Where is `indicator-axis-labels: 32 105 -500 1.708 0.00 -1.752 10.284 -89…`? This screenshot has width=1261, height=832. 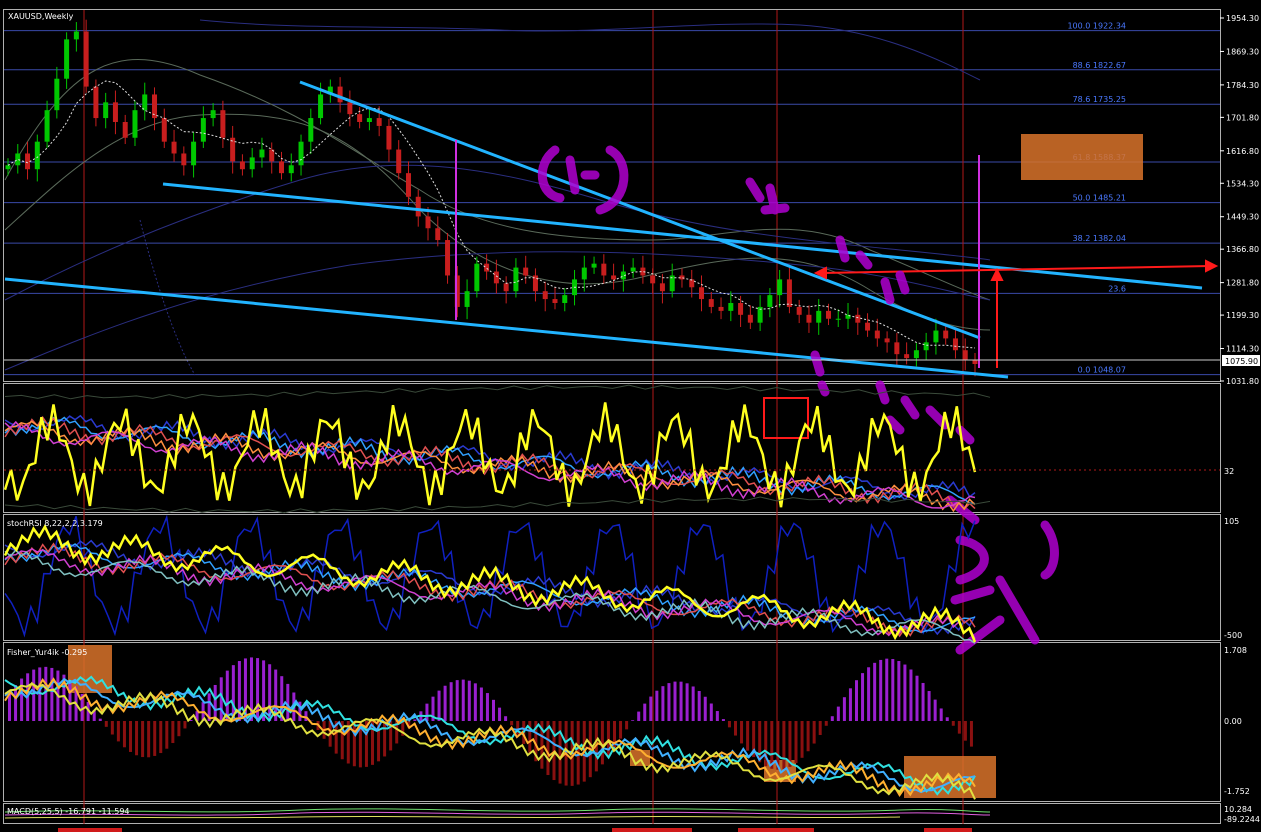 indicator-axis-labels: 32 105 -500 1.708 0.00 -1.752 10.284 -89… is located at coordinates (1242, 645).